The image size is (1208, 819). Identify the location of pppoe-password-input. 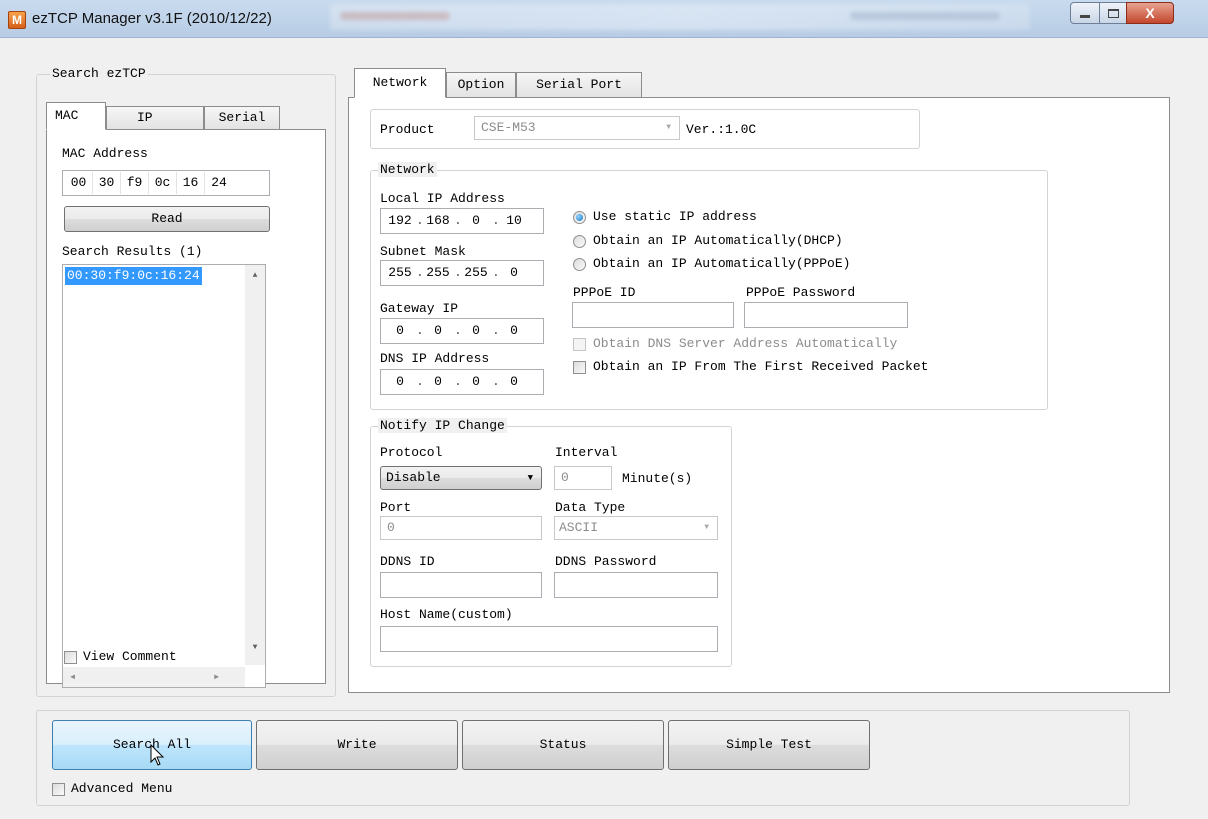
(826, 315).